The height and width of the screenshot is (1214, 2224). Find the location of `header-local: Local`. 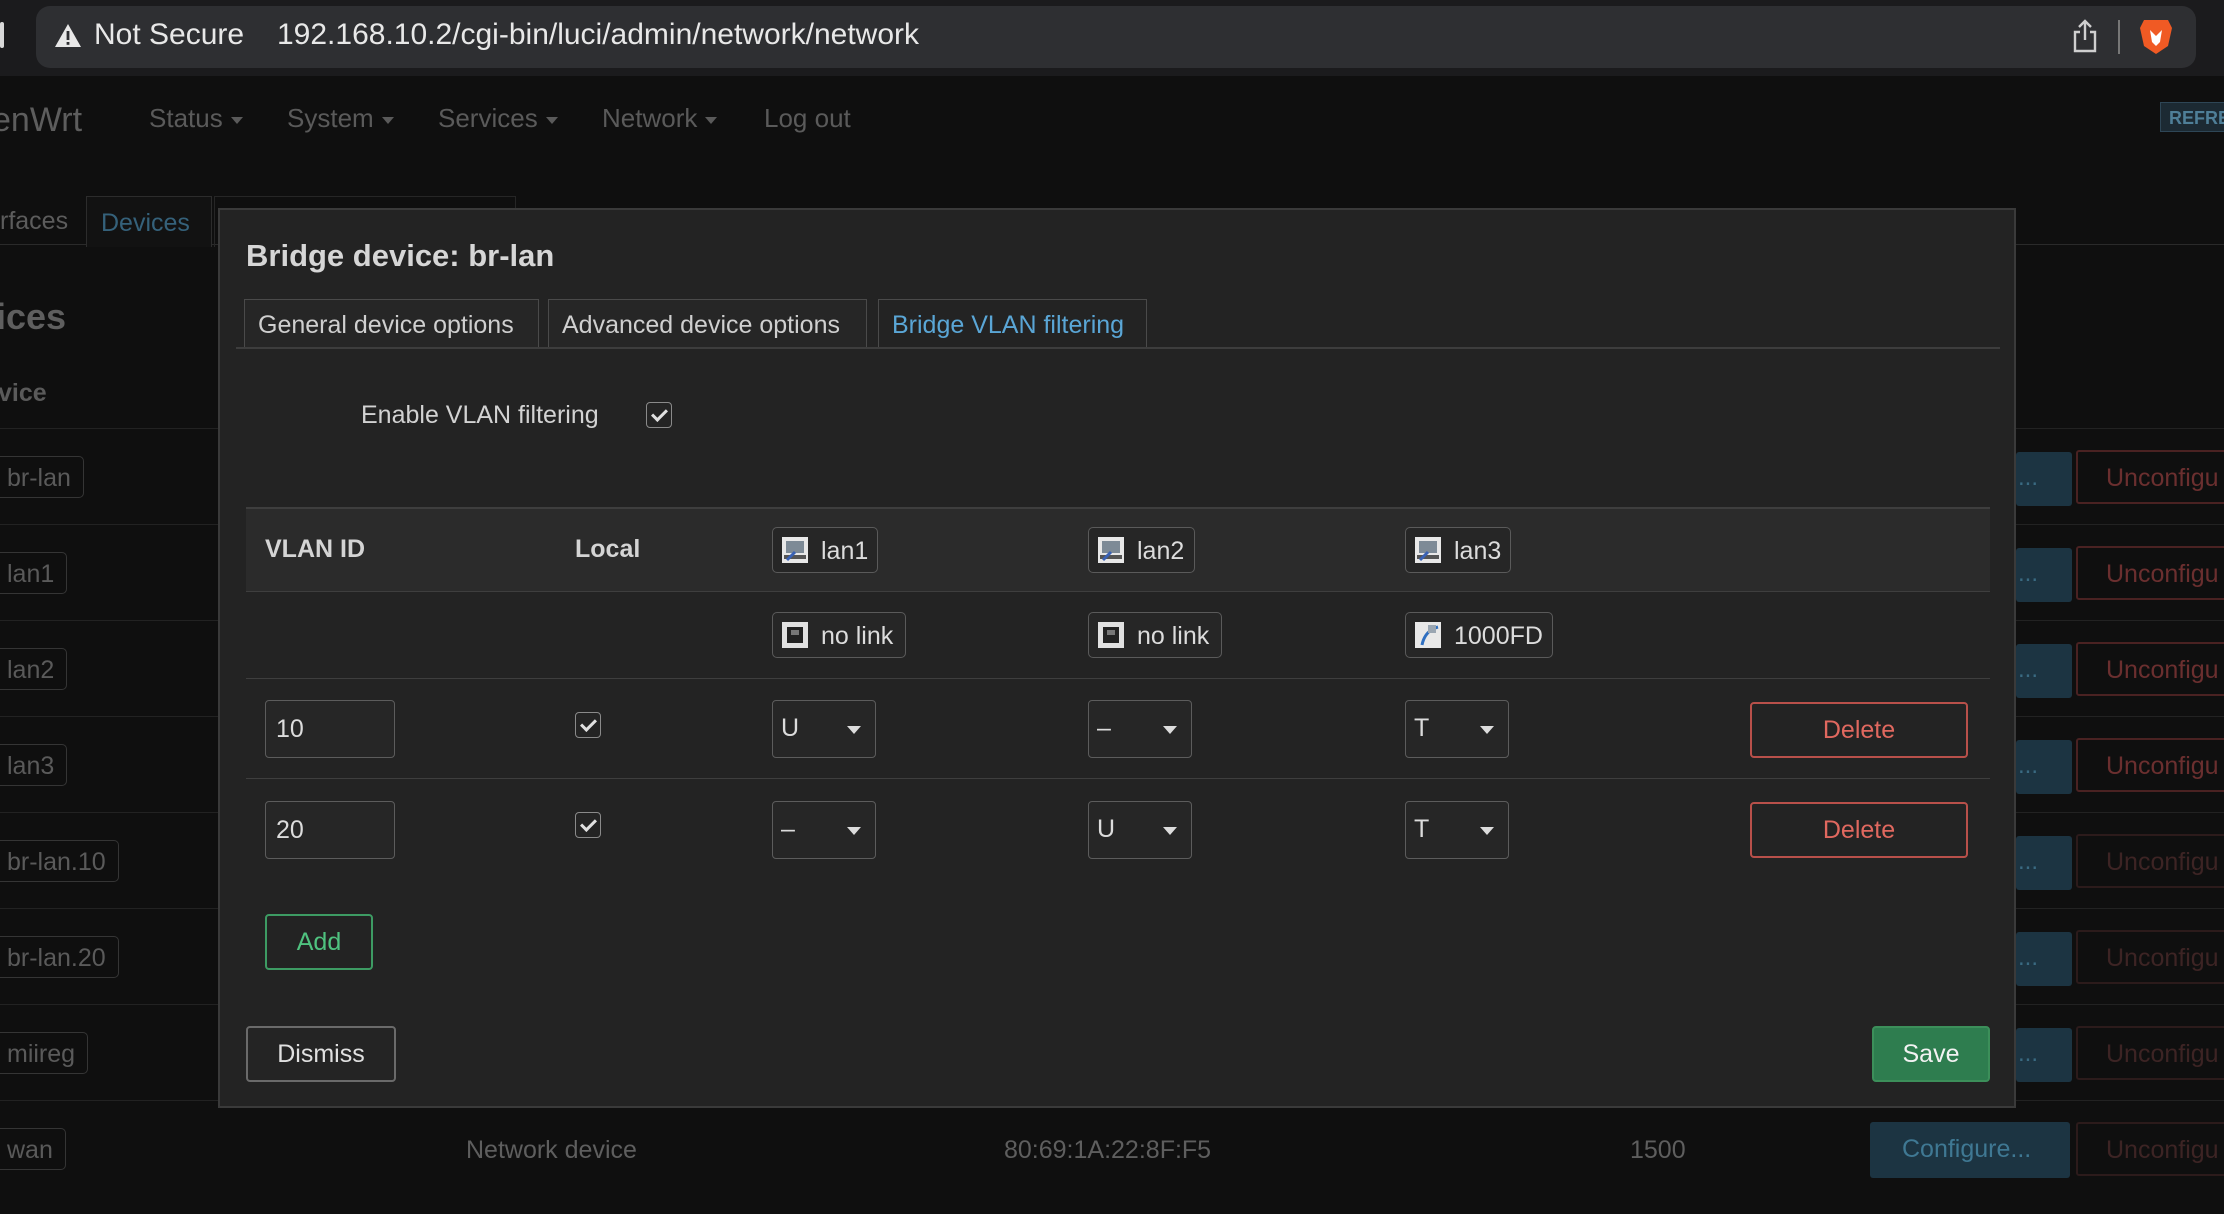

header-local: Local is located at coordinates (608, 549).